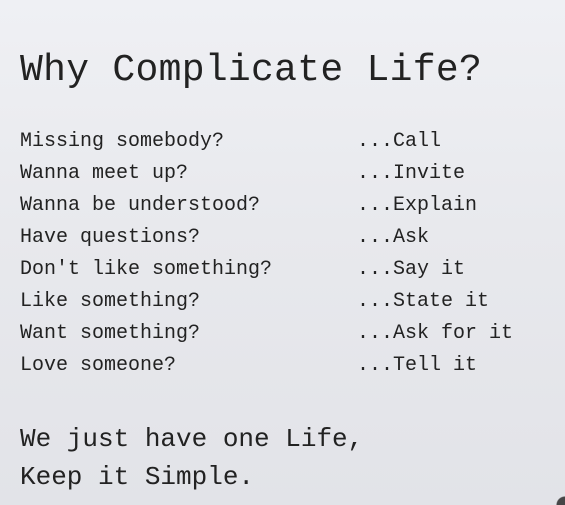 The width and height of the screenshot is (565, 505). I want to click on closing-message: We just have one Life, Keep it Simple., so click(191, 458).